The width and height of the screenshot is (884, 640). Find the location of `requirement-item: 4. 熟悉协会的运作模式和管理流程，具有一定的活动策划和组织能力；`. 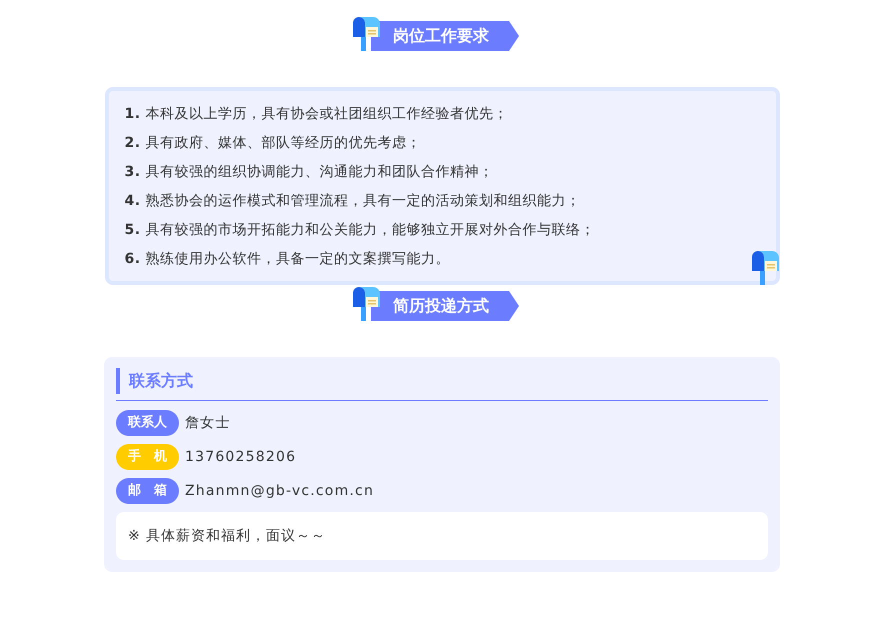

requirement-item: 4. 熟悉协会的运作模式和管理流程，具有一定的活动策划和组织能力； is located at coordinates (353, 201).